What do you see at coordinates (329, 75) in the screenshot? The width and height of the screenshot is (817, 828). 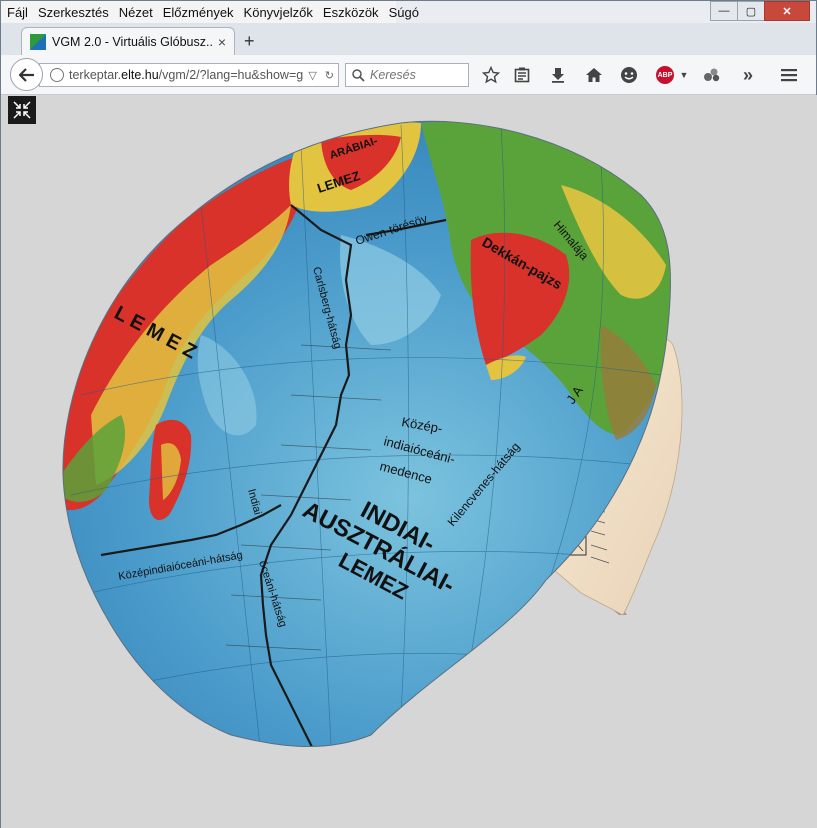 I see `reload-icon: ↻` at bounding box center [329, 75].